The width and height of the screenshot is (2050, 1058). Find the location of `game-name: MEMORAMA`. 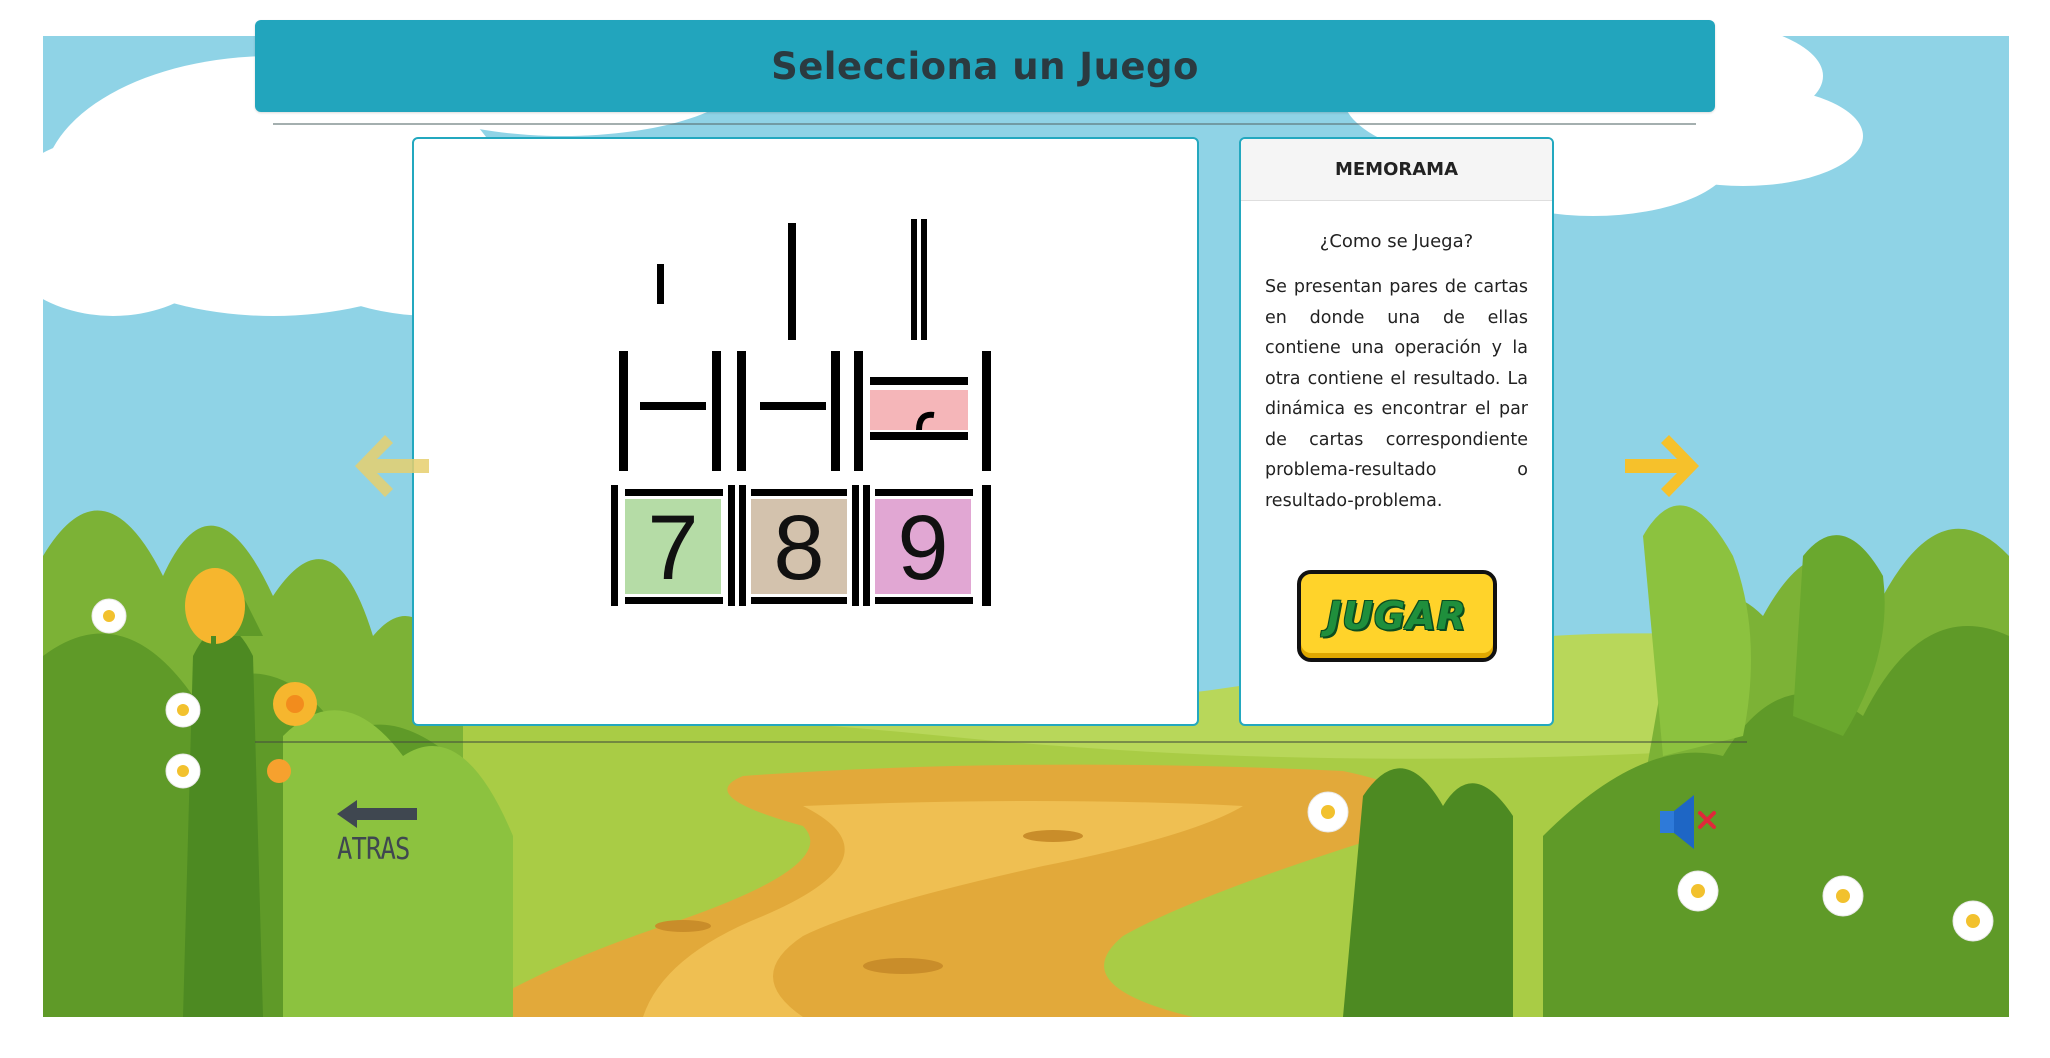

game-name: MEMORAMA is located at coordinates (1396, 169).